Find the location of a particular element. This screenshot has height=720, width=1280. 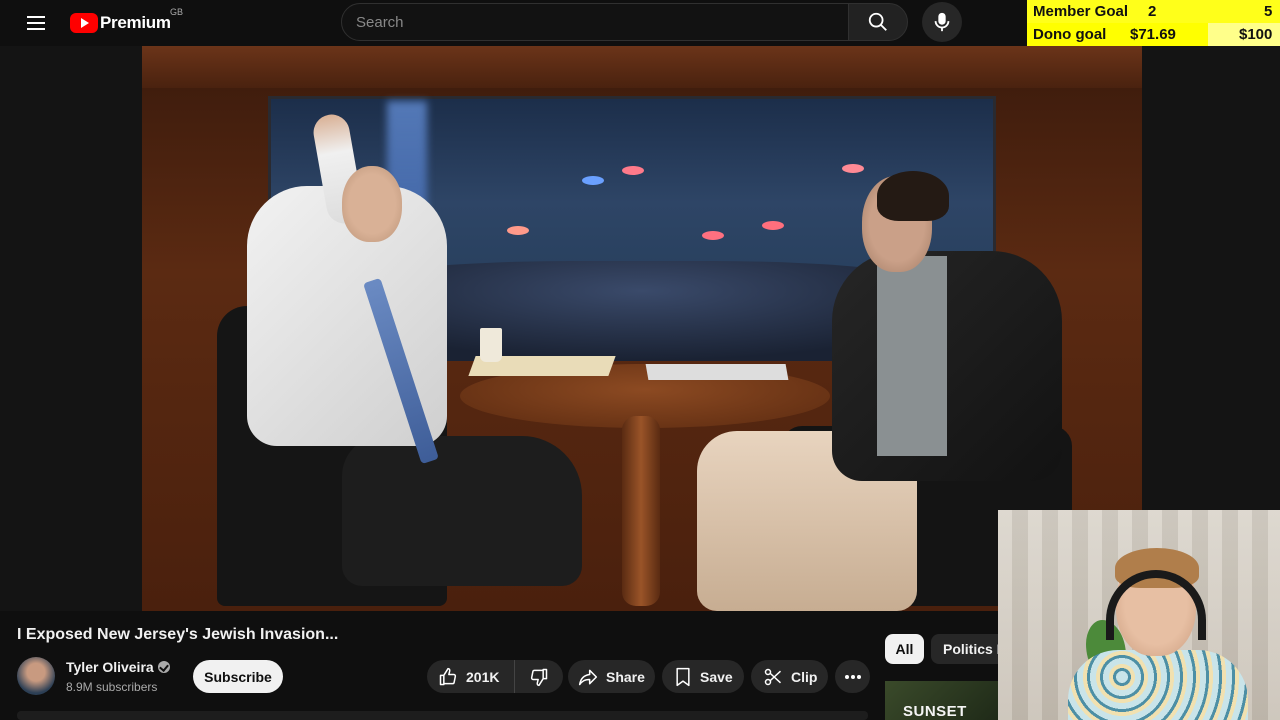

streamer-webcam is located at coordinates (1139, 615).